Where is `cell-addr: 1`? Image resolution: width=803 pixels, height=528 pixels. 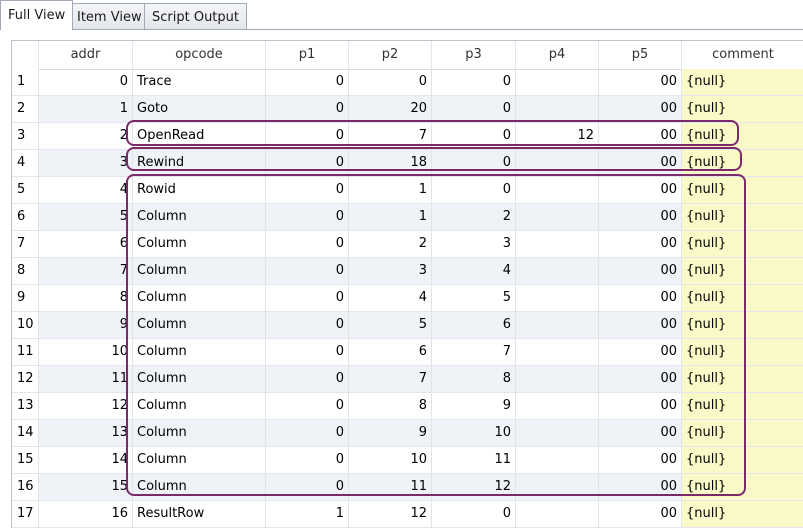 cell-addr: 1 is located at coordinates (86, 109).